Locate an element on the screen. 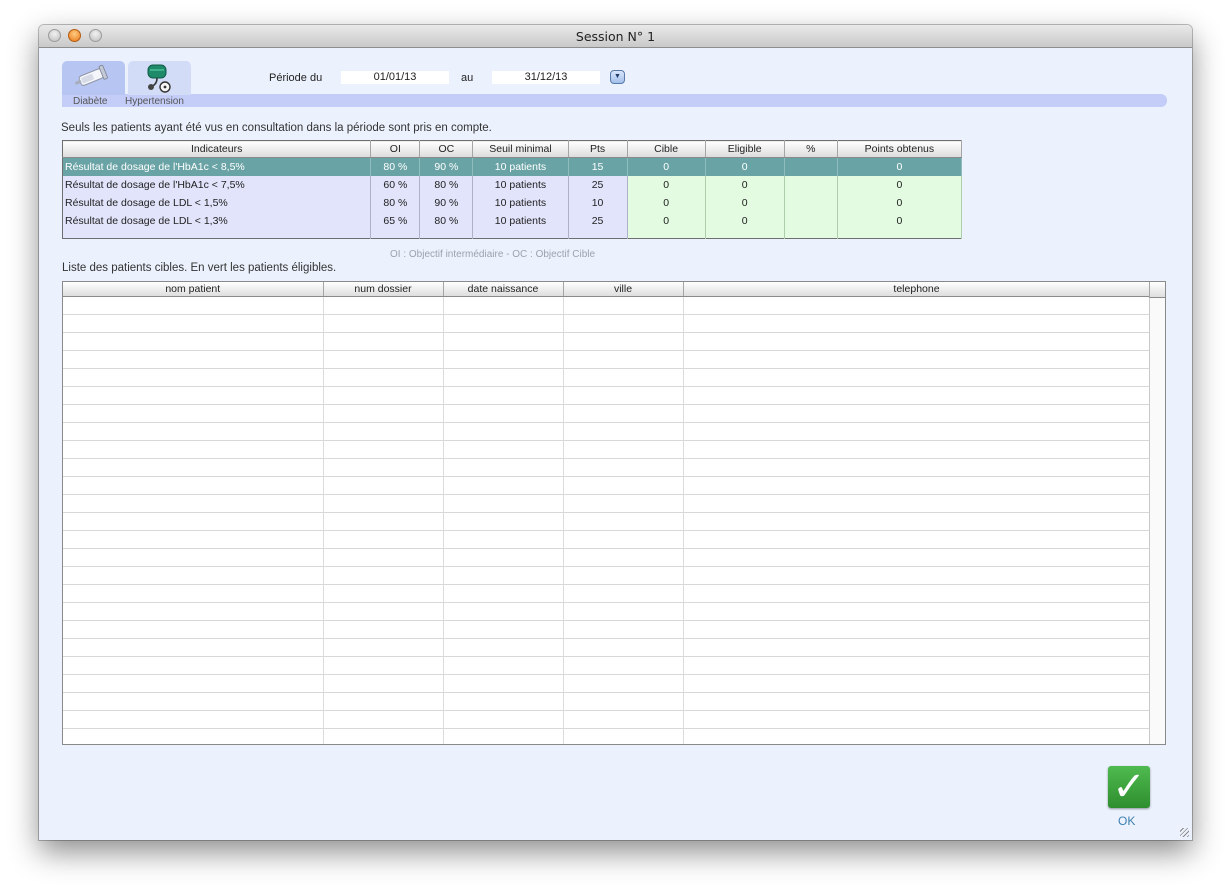  indicator-filler-row is located at coordinates (512, 234).